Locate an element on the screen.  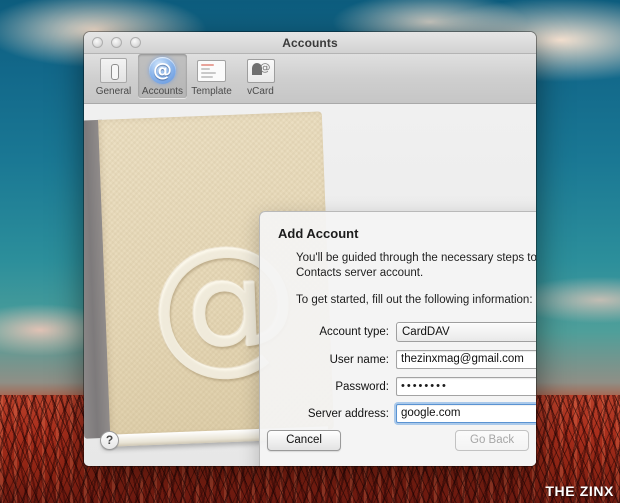
toolbar-label-template: Template is located at coordinates (211, 91).